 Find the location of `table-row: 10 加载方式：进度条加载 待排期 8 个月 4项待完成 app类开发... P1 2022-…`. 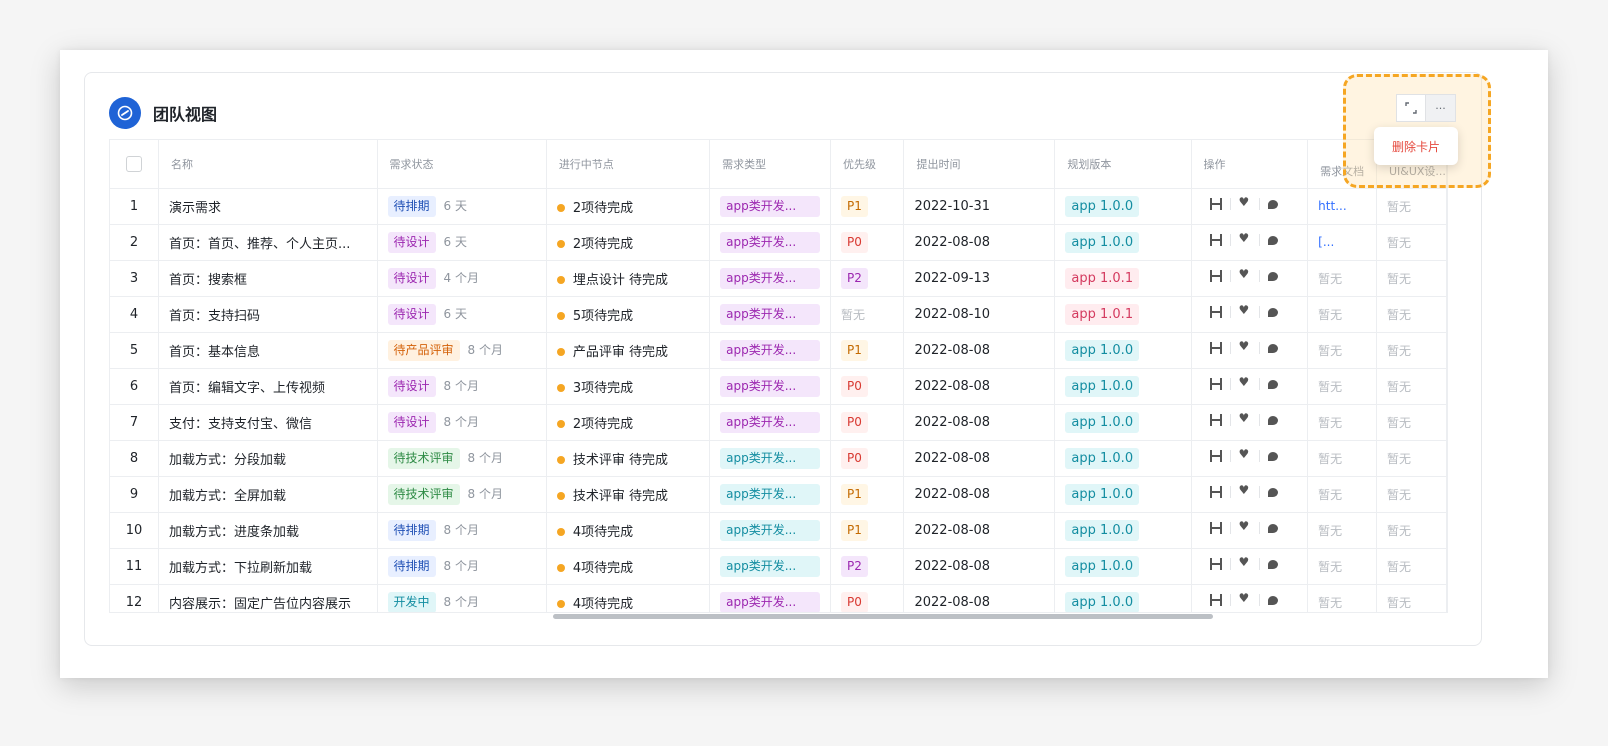

table-row: 10 加载方式：进度条加载 待排期 8 个月 4项待完成 app类开发... P1 2022-… is located at coordinates (778, 530).